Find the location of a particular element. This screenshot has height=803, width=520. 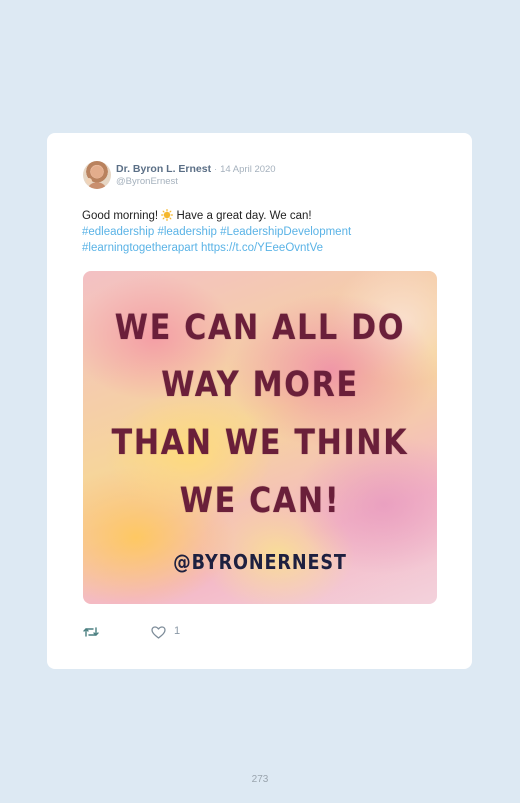

quote-line: THAN WE THINK is located at coordinates (260, 443).